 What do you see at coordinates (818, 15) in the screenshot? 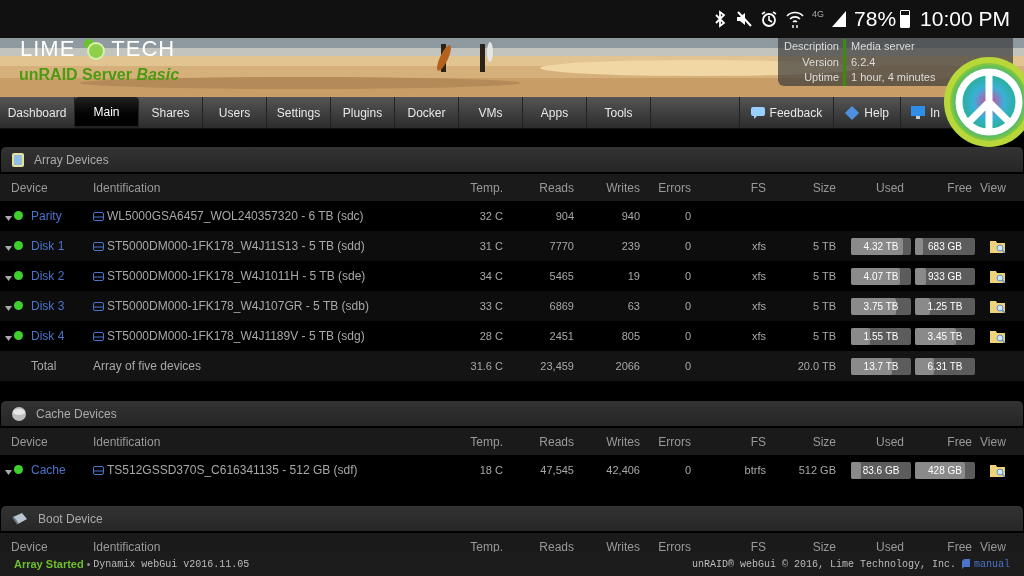
I see `network-label: 4G` at bounding box center [818, 15].